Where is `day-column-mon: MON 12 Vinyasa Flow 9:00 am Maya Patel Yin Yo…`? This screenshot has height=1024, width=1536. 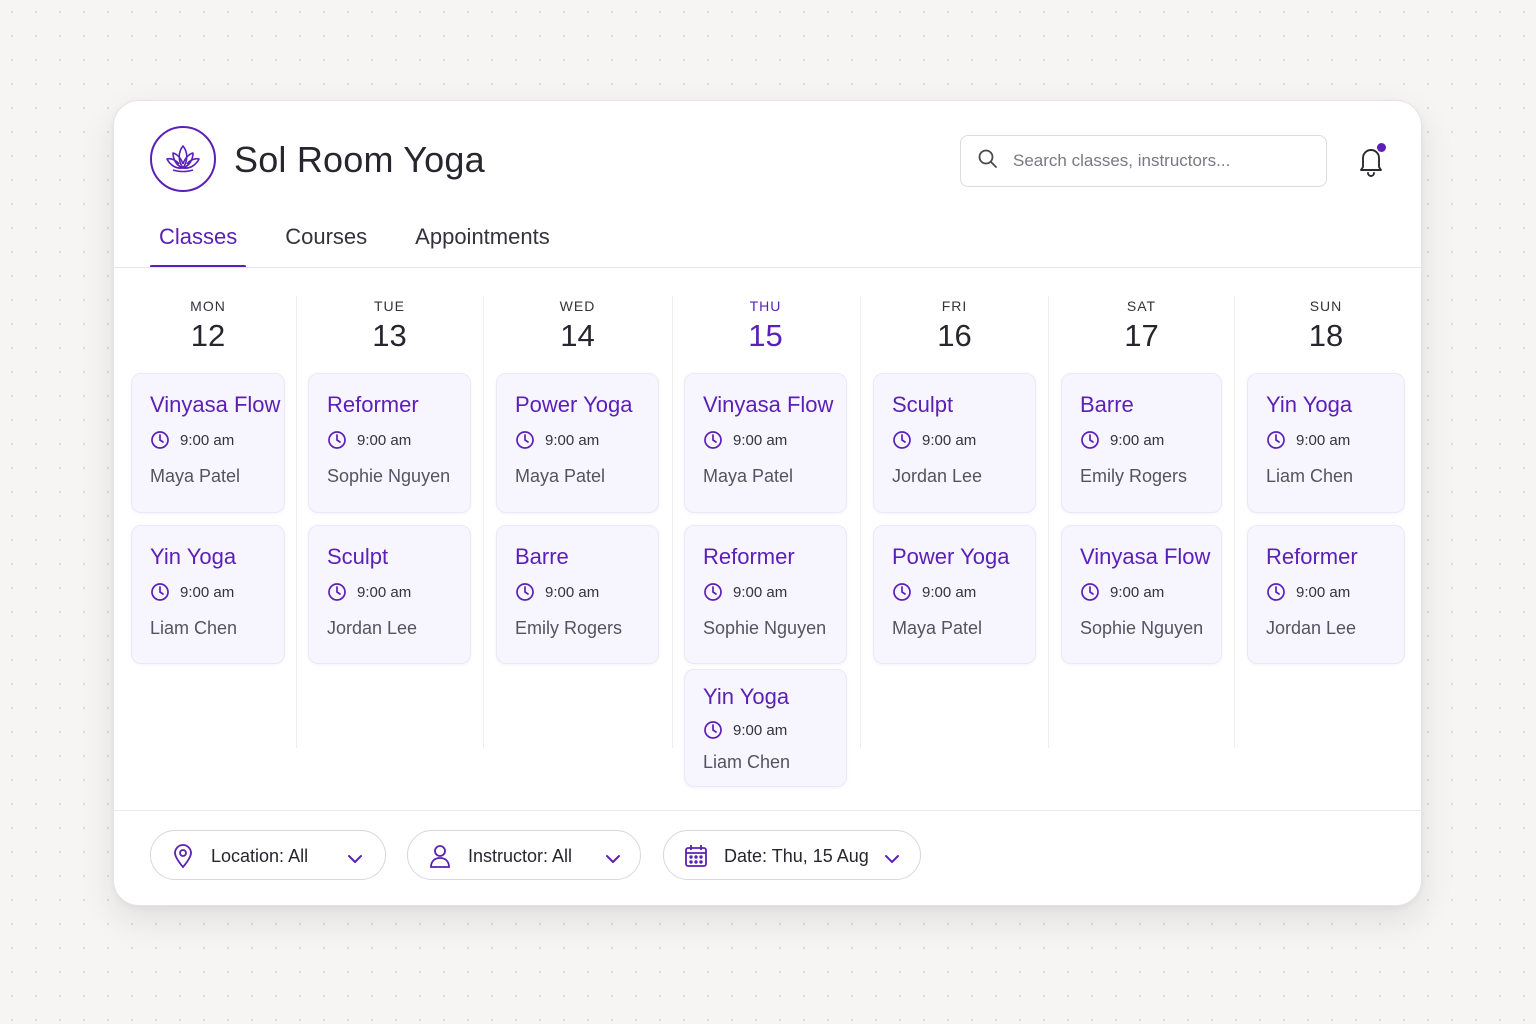
day-column-mon: MON 12 Vinyasa Flow 9:00 am Maya Patel Yin Yo… is located at coordinates (208, 538).